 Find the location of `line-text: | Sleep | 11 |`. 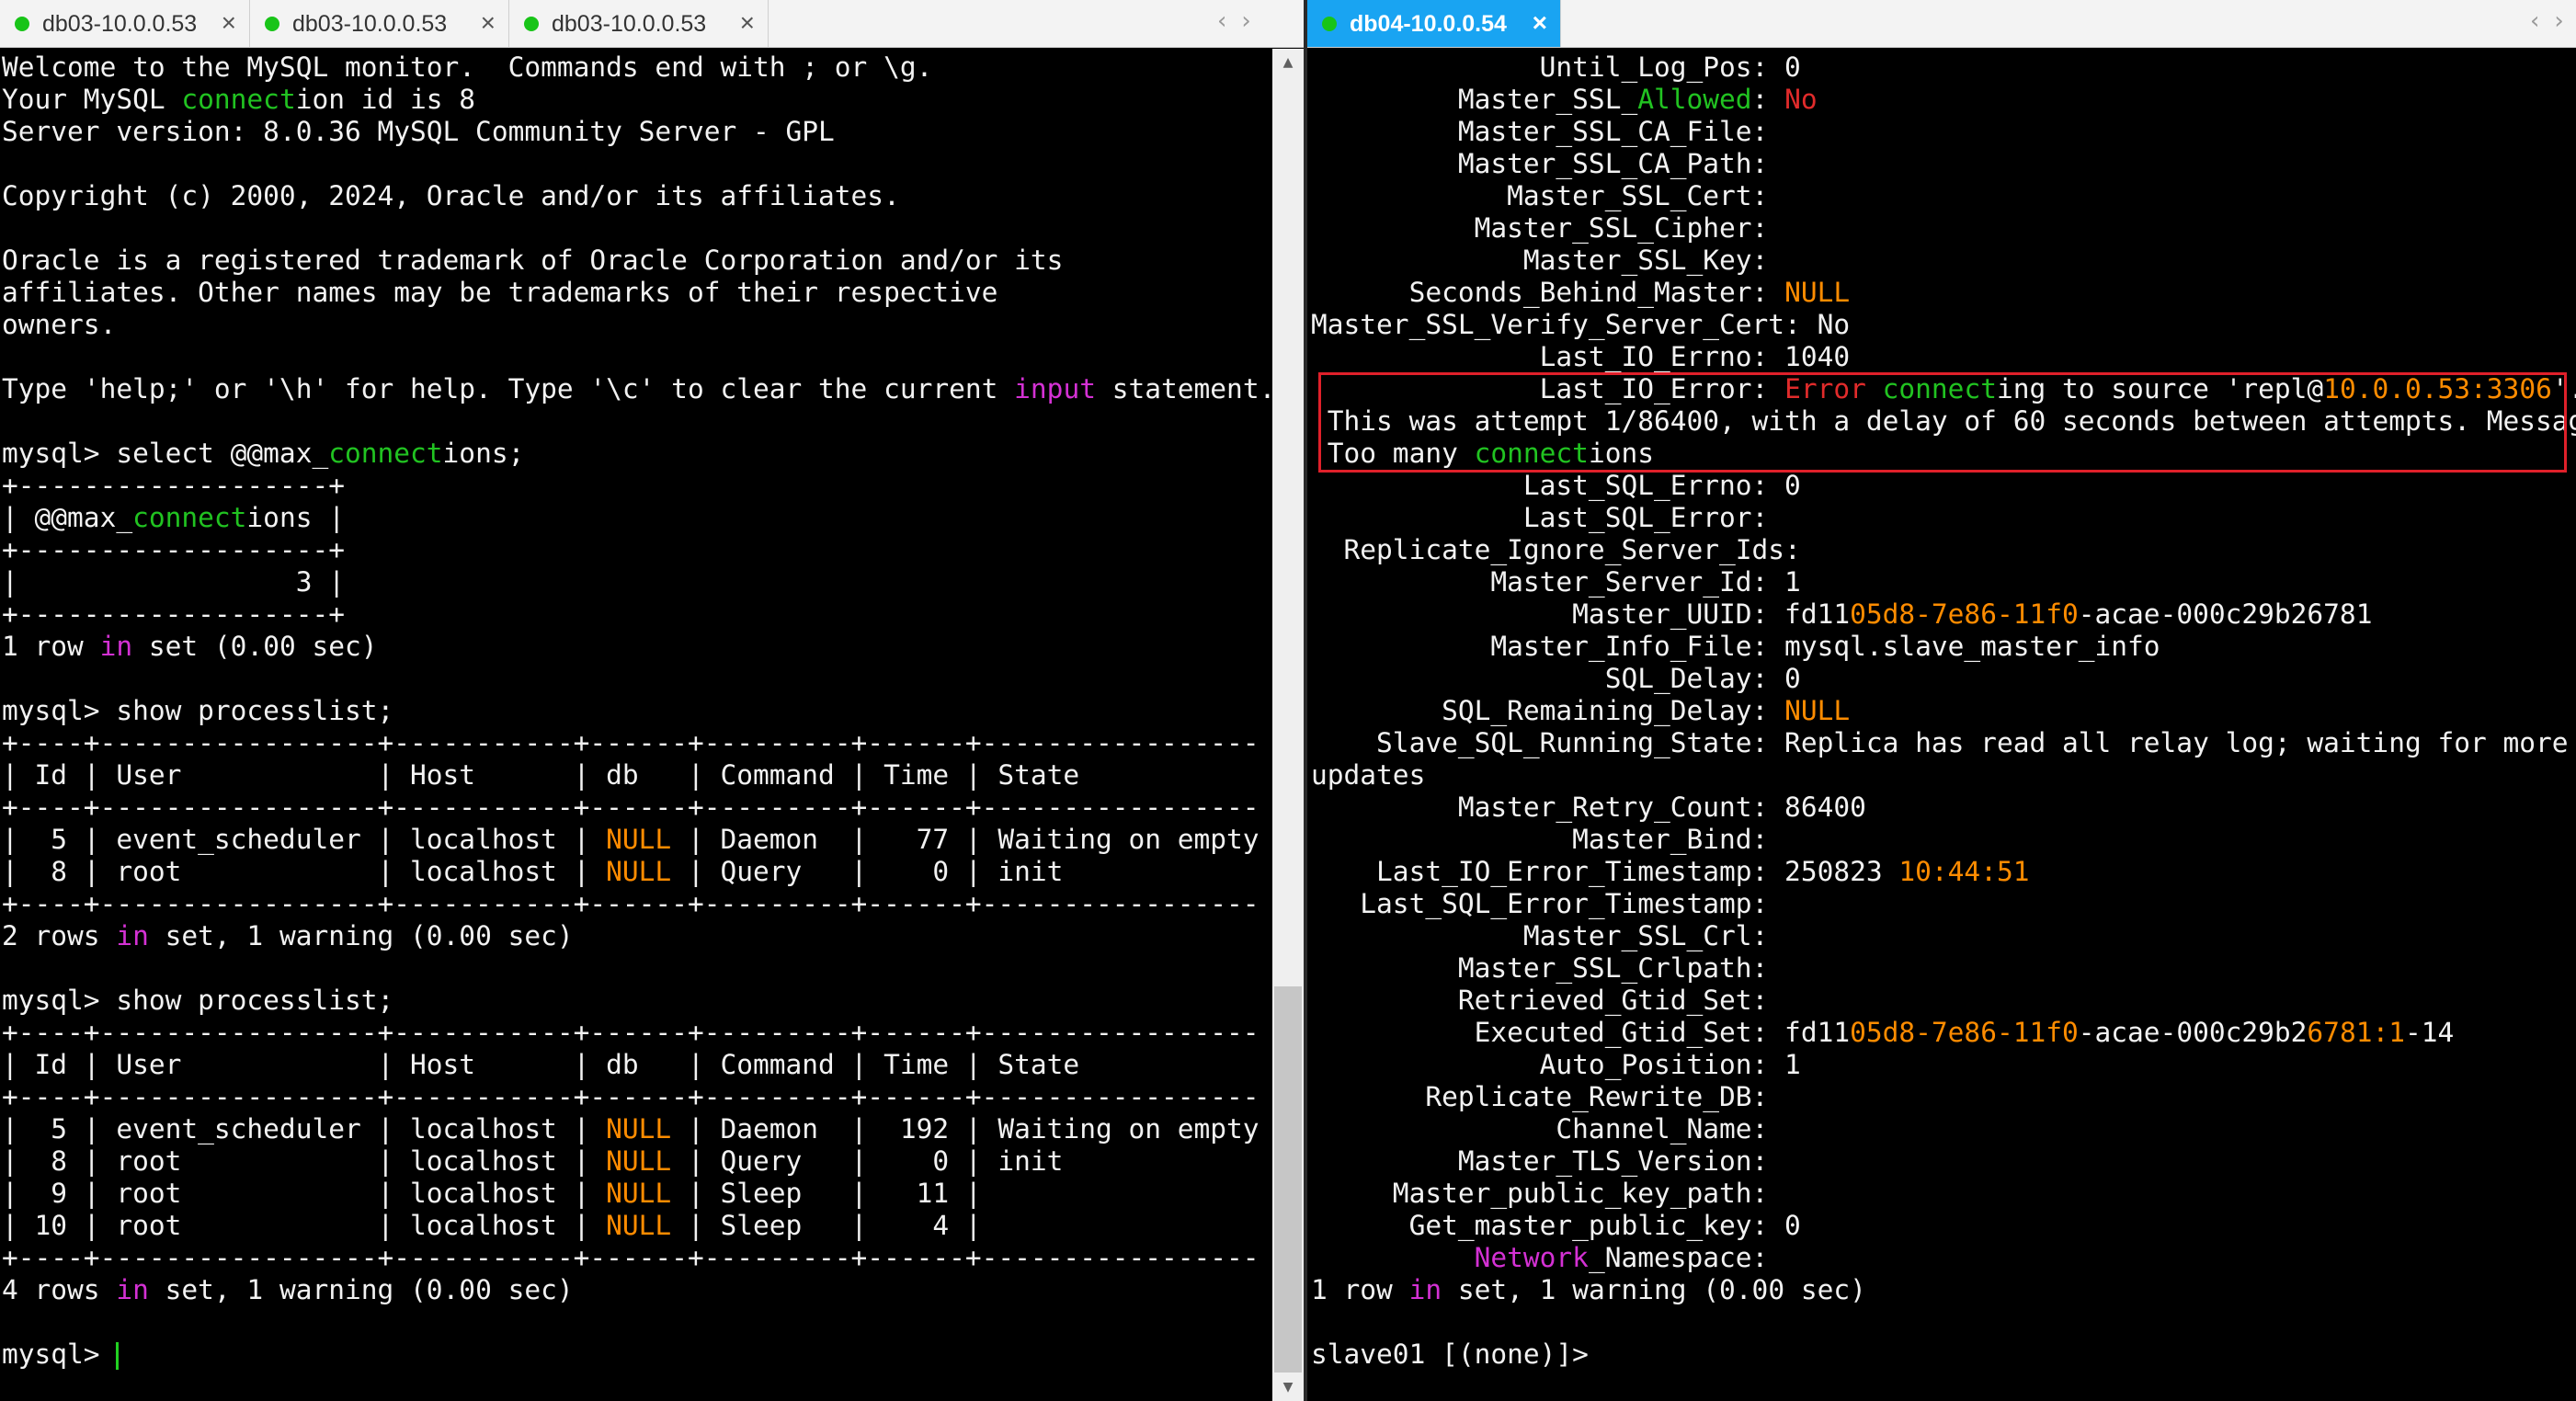

line-text: | Sleep | 11 | is located at coordinates (826, 1193).